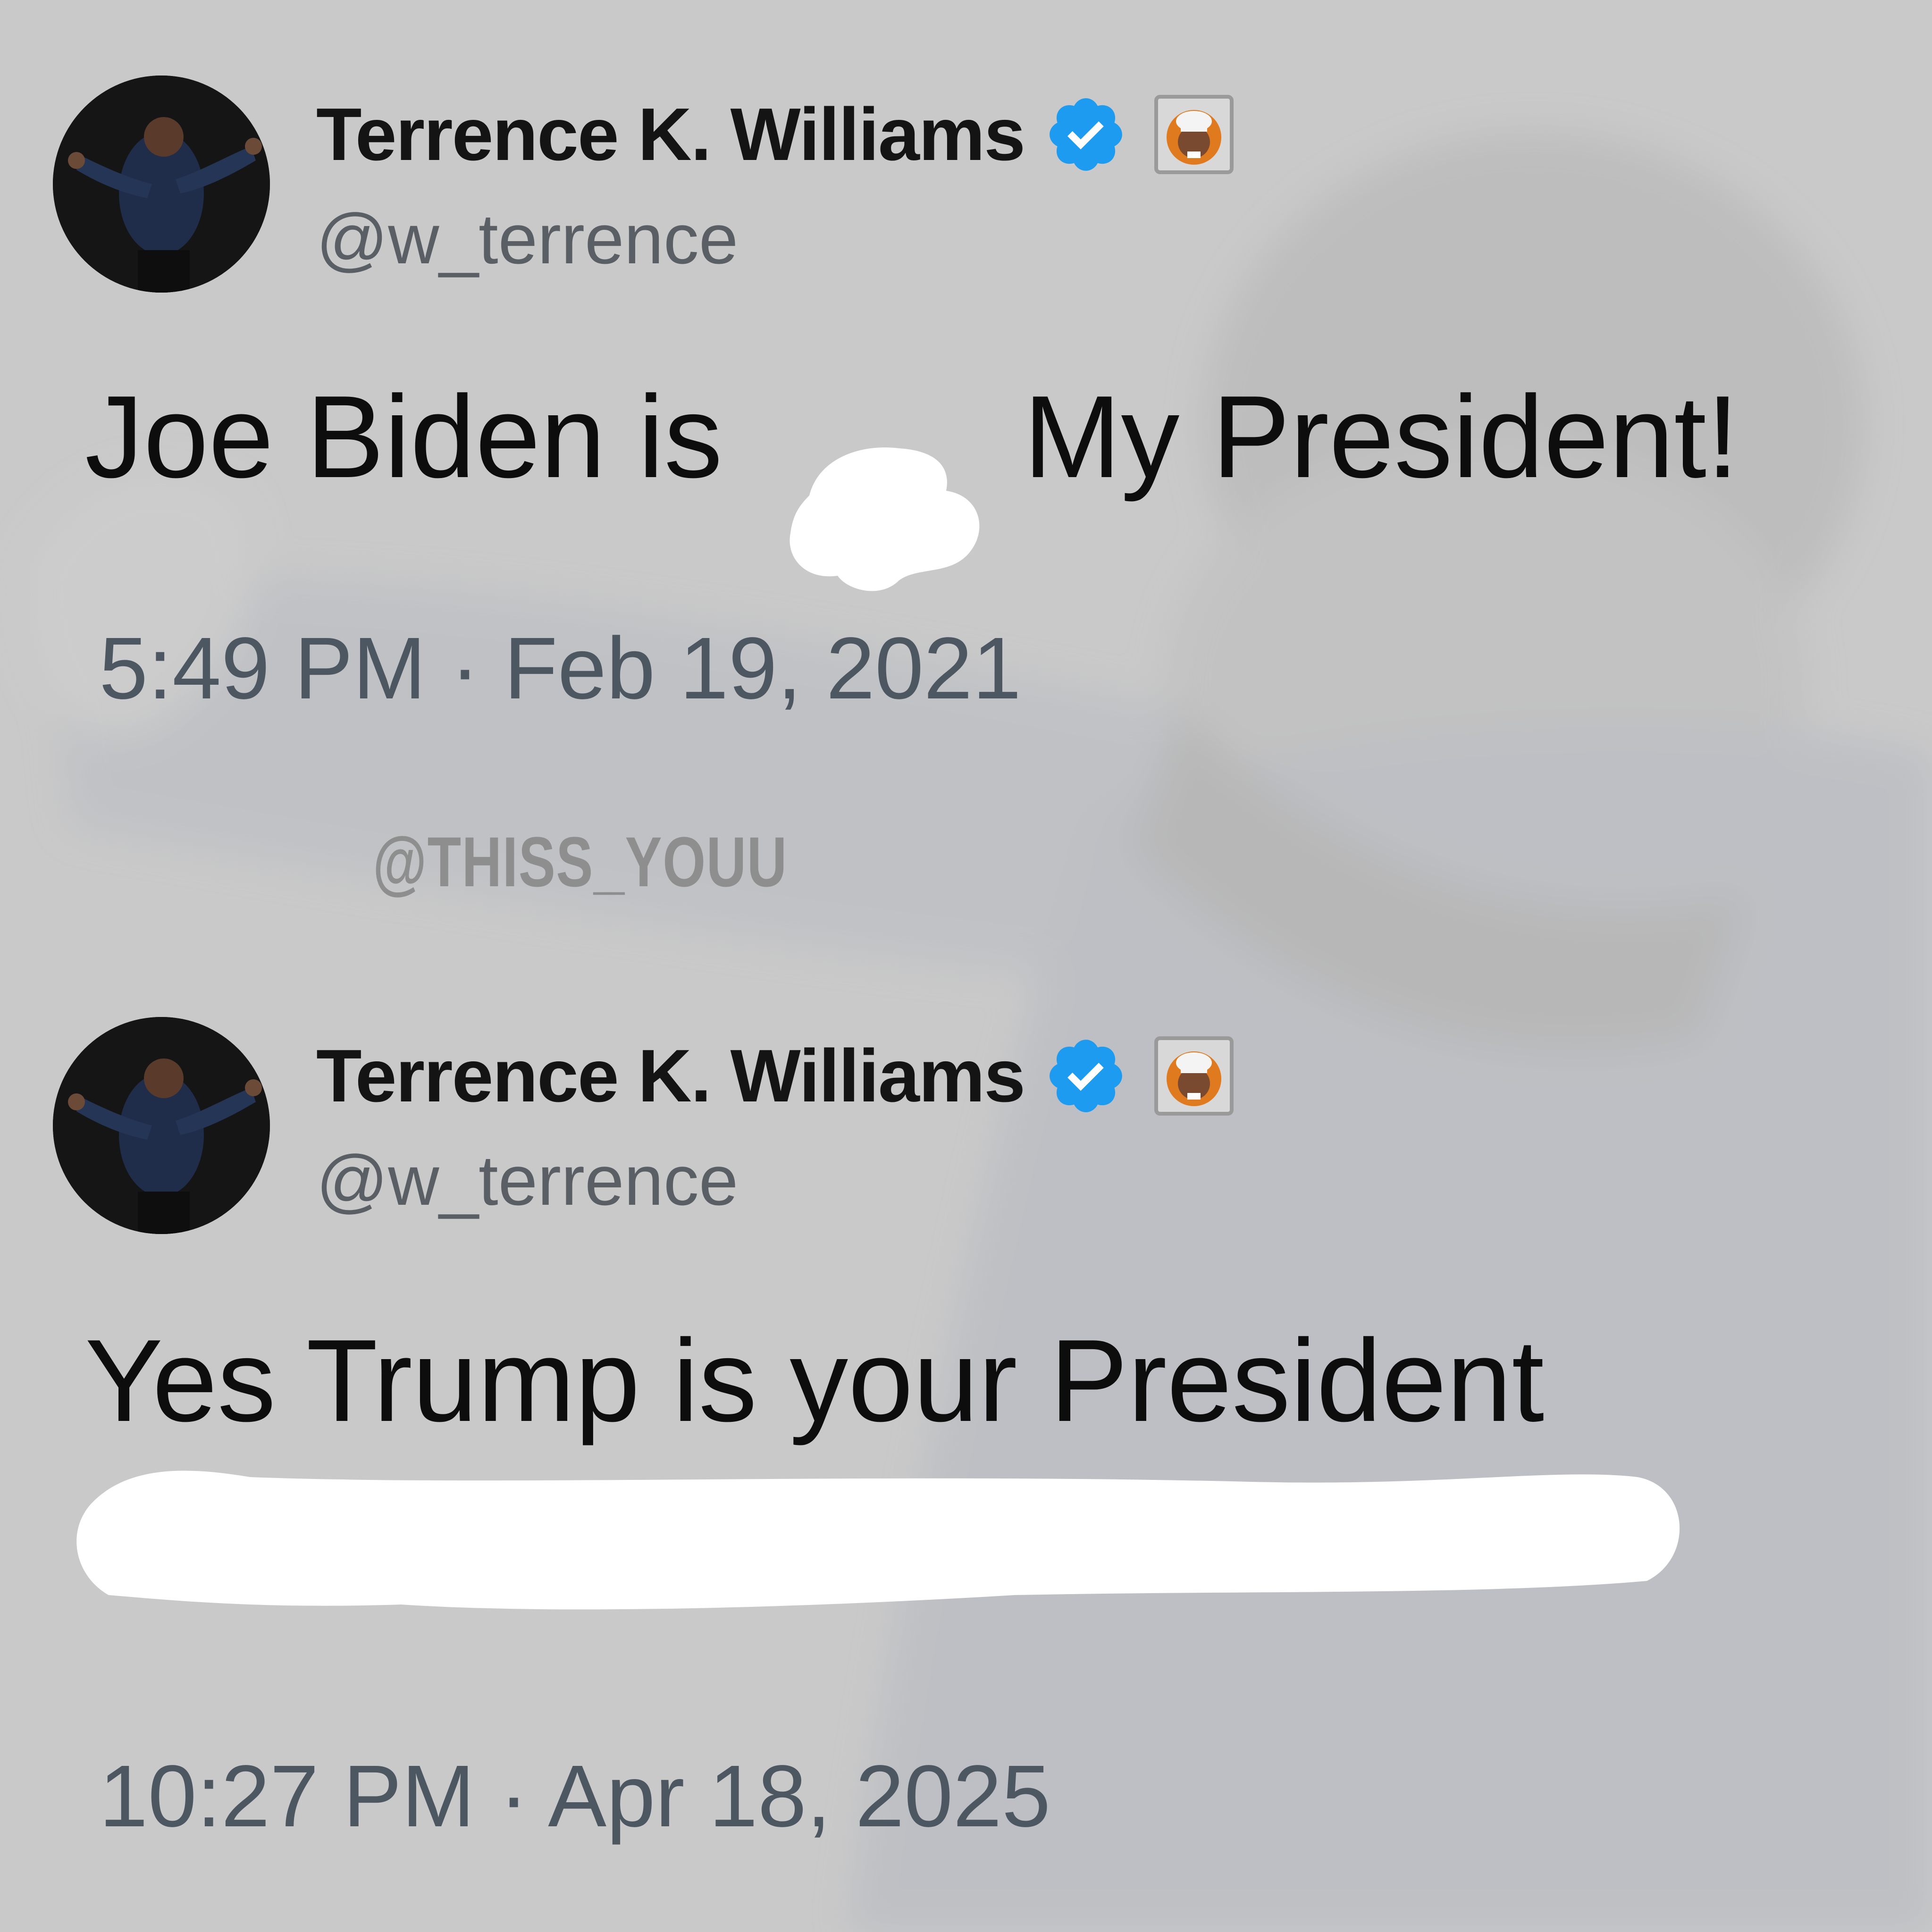 The width and height of the screenshot is (1932, 1932). Describe the element at coordinates (574, 1796) in the screenshot. I see `timestamp: 10:27 PM · Apr 18, 2025` at that location.